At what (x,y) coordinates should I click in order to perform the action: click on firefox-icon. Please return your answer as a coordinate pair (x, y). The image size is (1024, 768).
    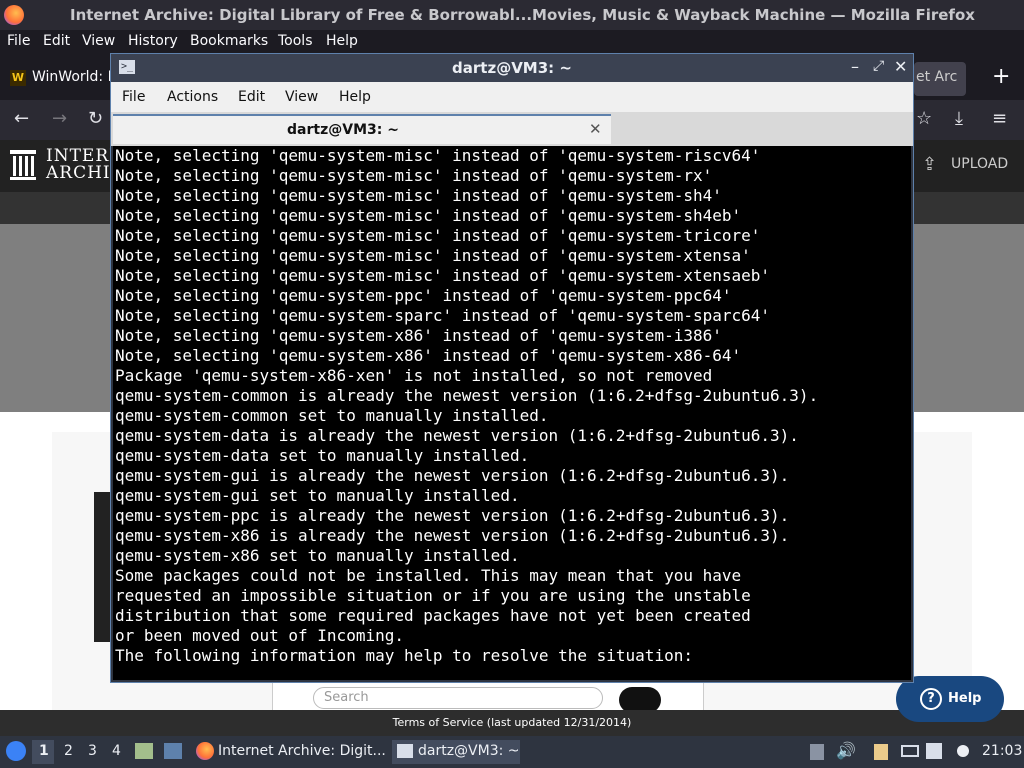
    Looking at the image, I should click on (205, 751).